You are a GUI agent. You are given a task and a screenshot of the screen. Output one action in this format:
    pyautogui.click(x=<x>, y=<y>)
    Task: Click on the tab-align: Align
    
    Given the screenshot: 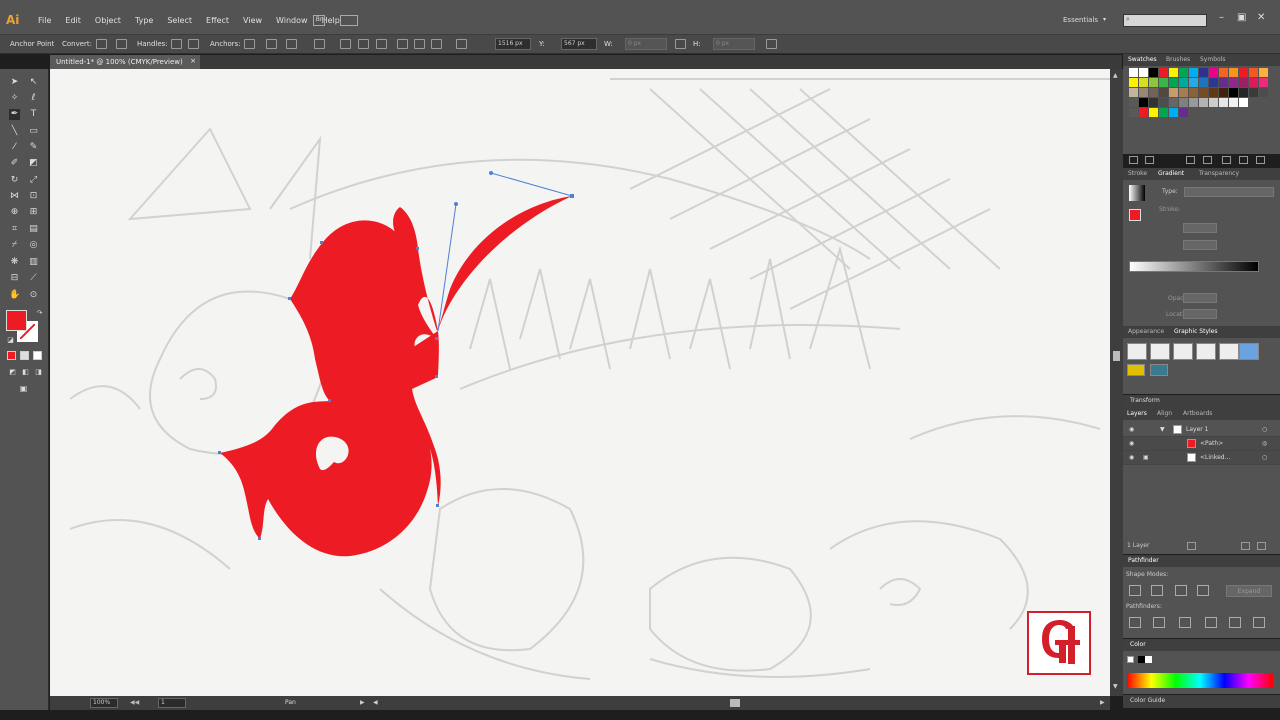 What is the action you would take?
    pyautogui.click(x=1164, y=413)
    